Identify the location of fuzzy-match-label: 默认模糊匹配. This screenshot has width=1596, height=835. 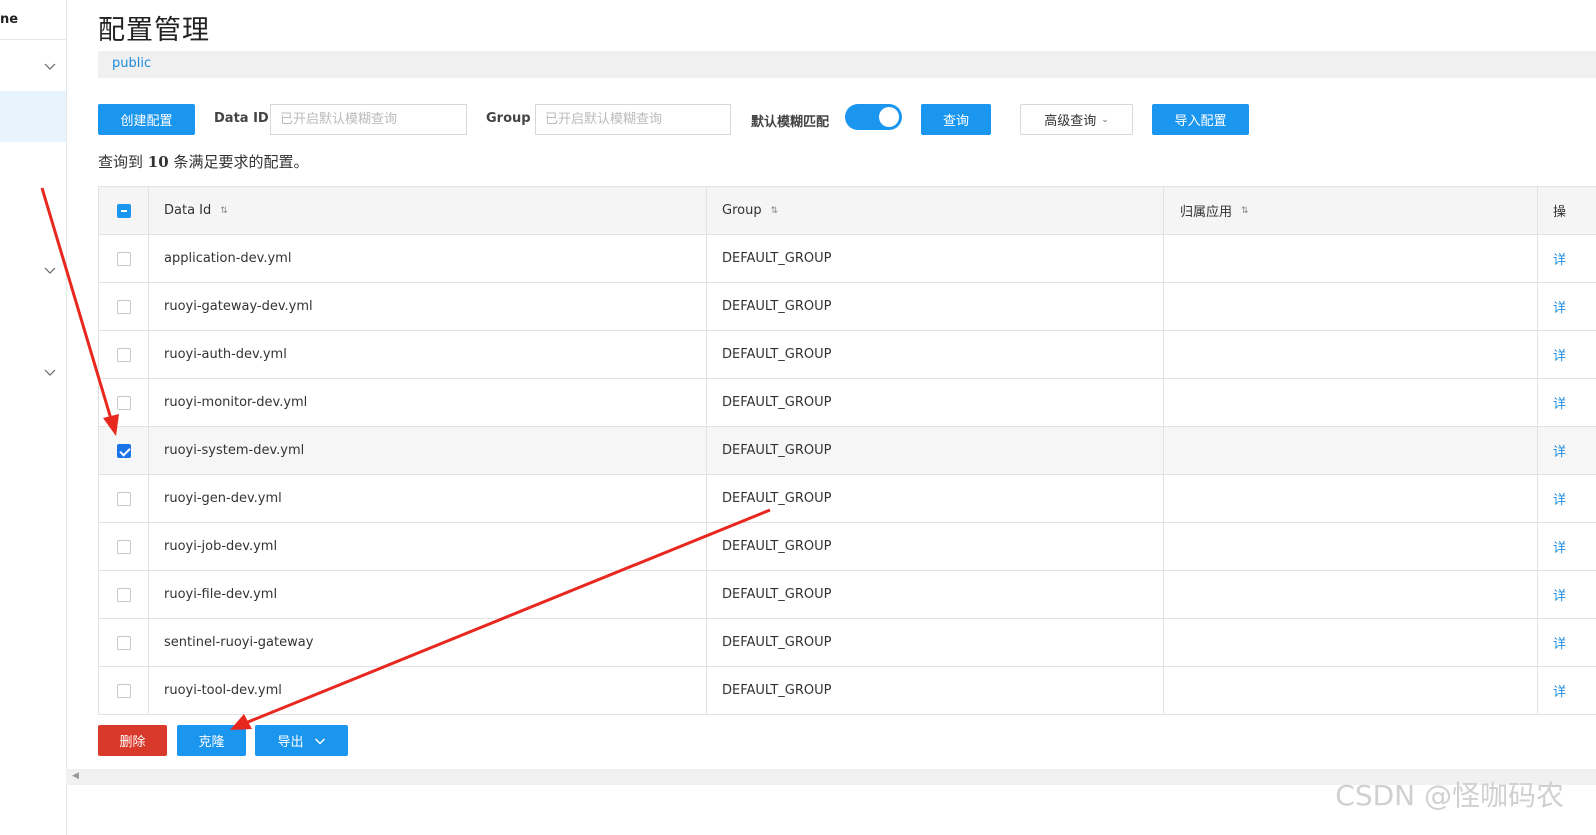
(790, 122).